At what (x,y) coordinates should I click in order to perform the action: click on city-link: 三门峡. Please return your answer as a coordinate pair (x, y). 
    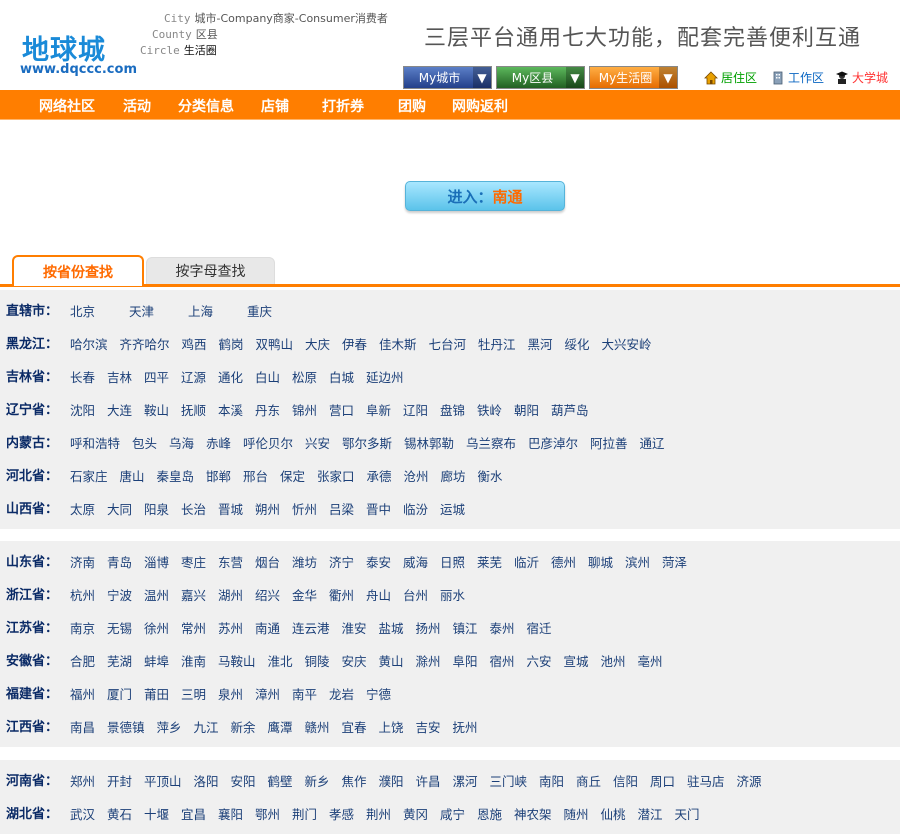
    Looking at the image, I should click on (509, 780).